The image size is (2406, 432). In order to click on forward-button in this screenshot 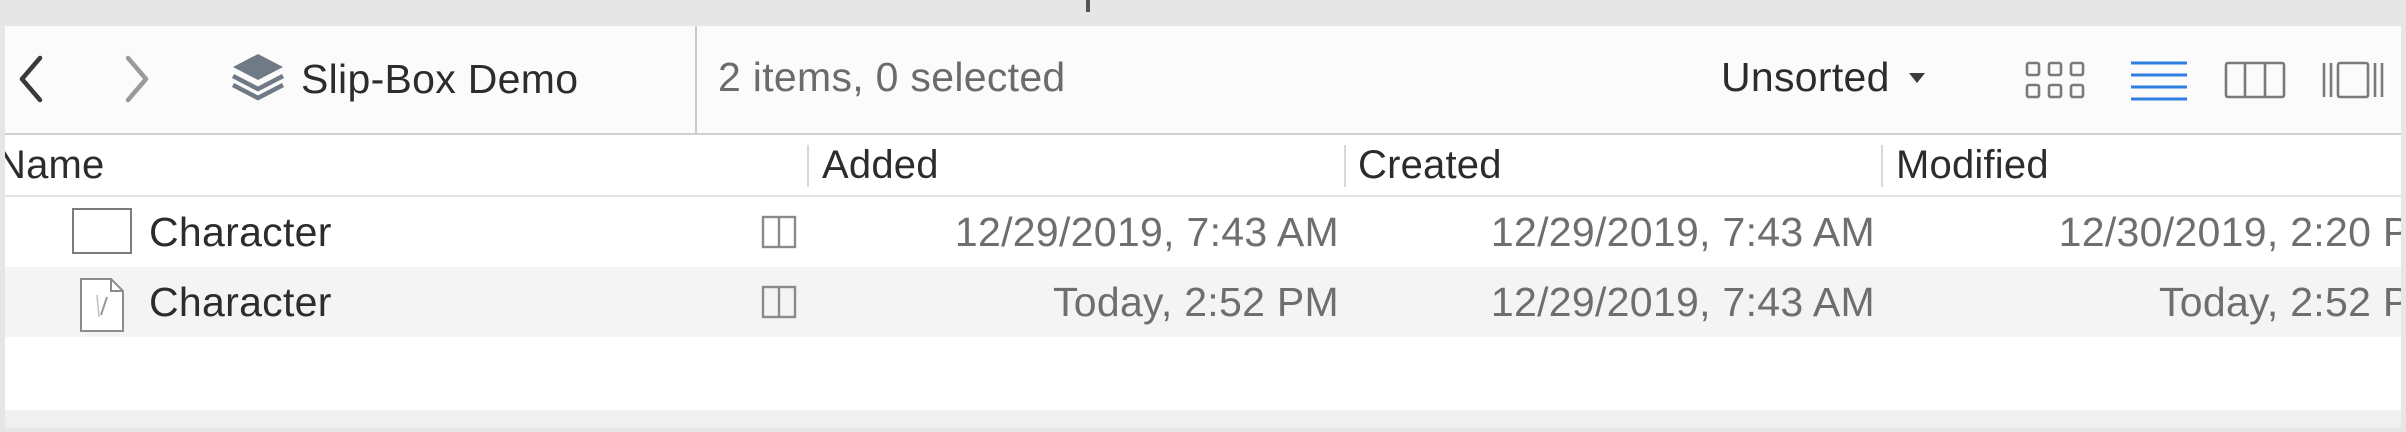, I will do `click(137, 79)`.